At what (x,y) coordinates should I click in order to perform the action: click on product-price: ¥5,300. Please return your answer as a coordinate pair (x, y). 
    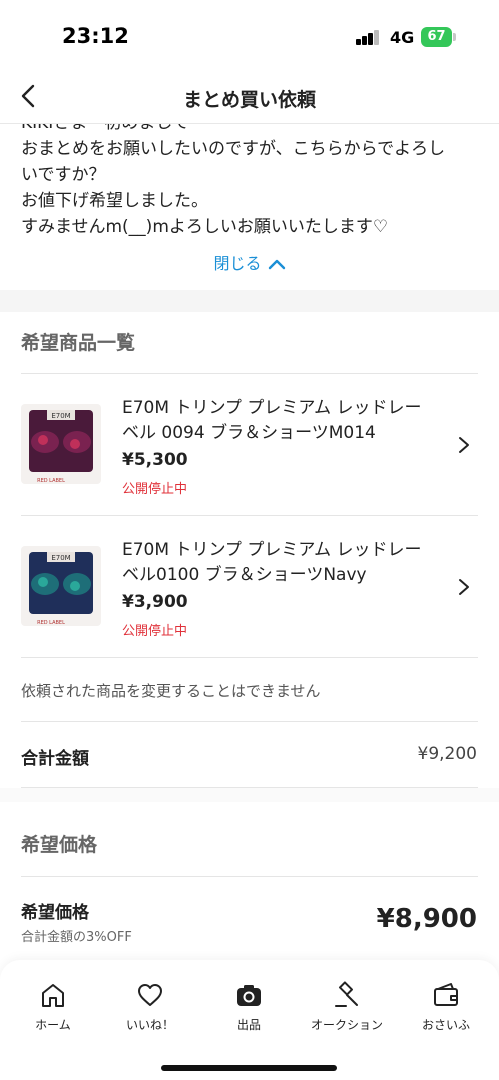
    Looking at the image, I should click on (155, 460).